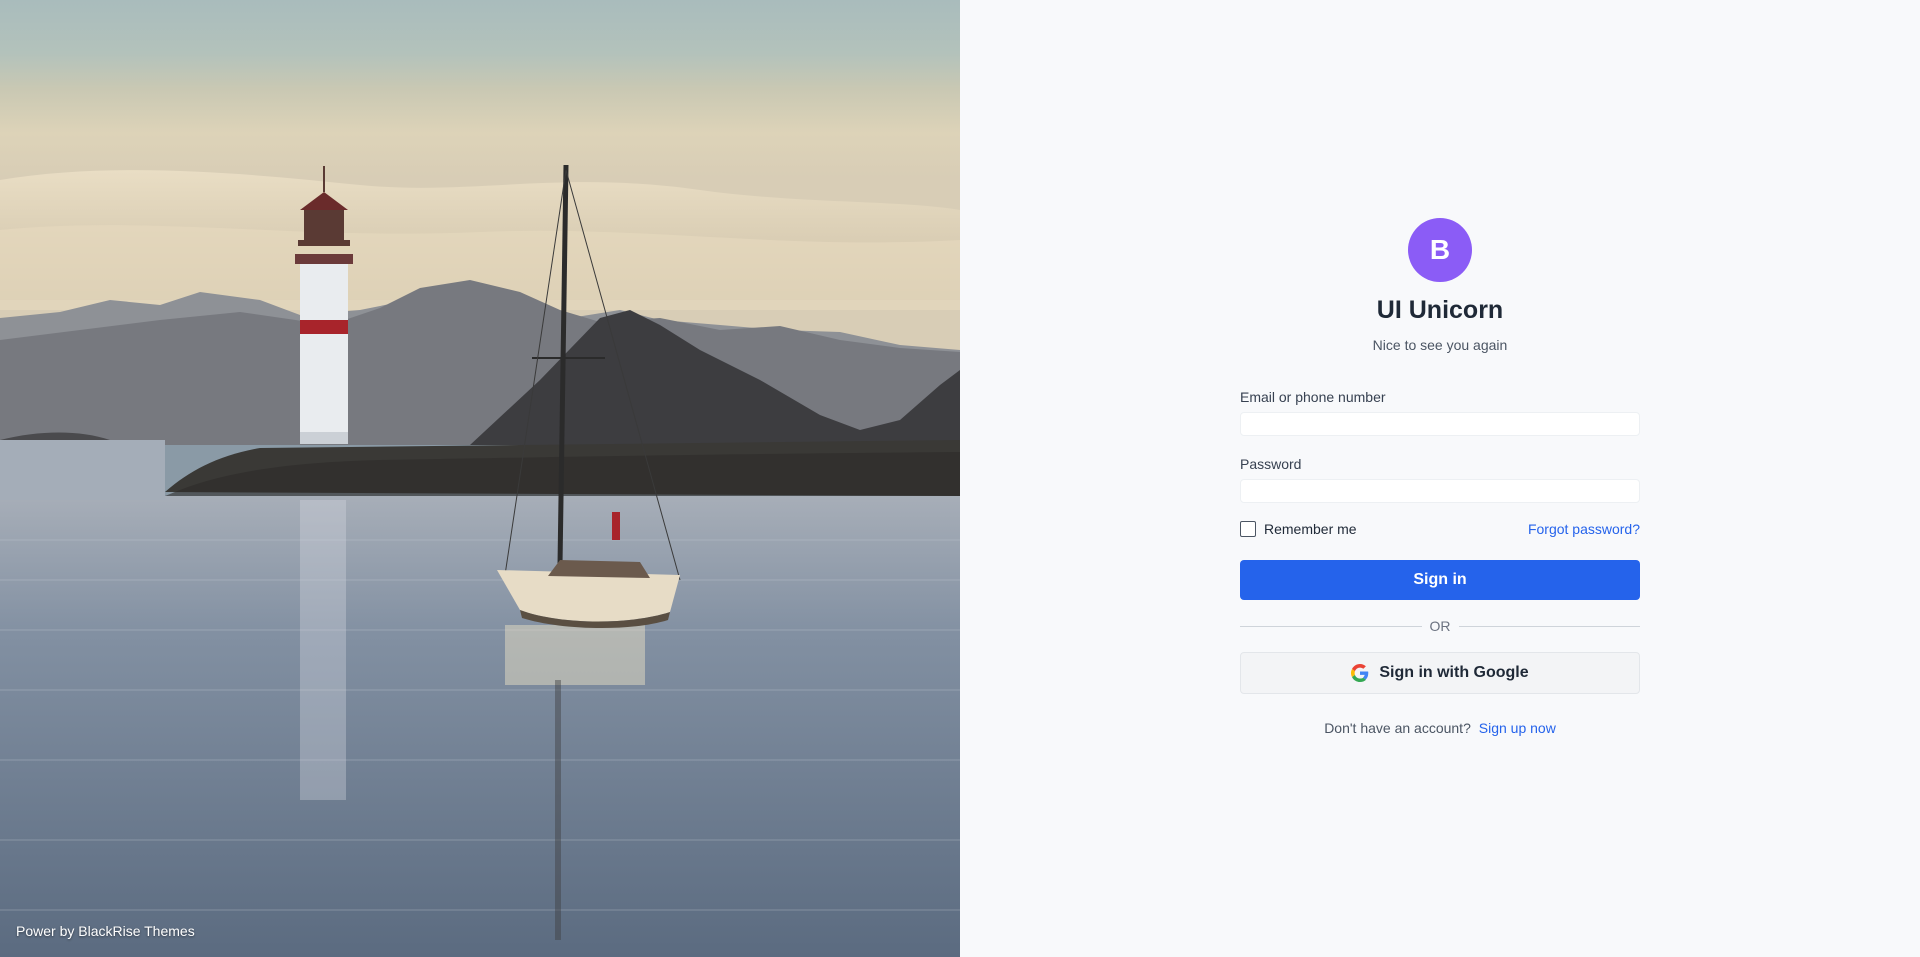  I want to click on google-g-icon, so click(1360, 673).